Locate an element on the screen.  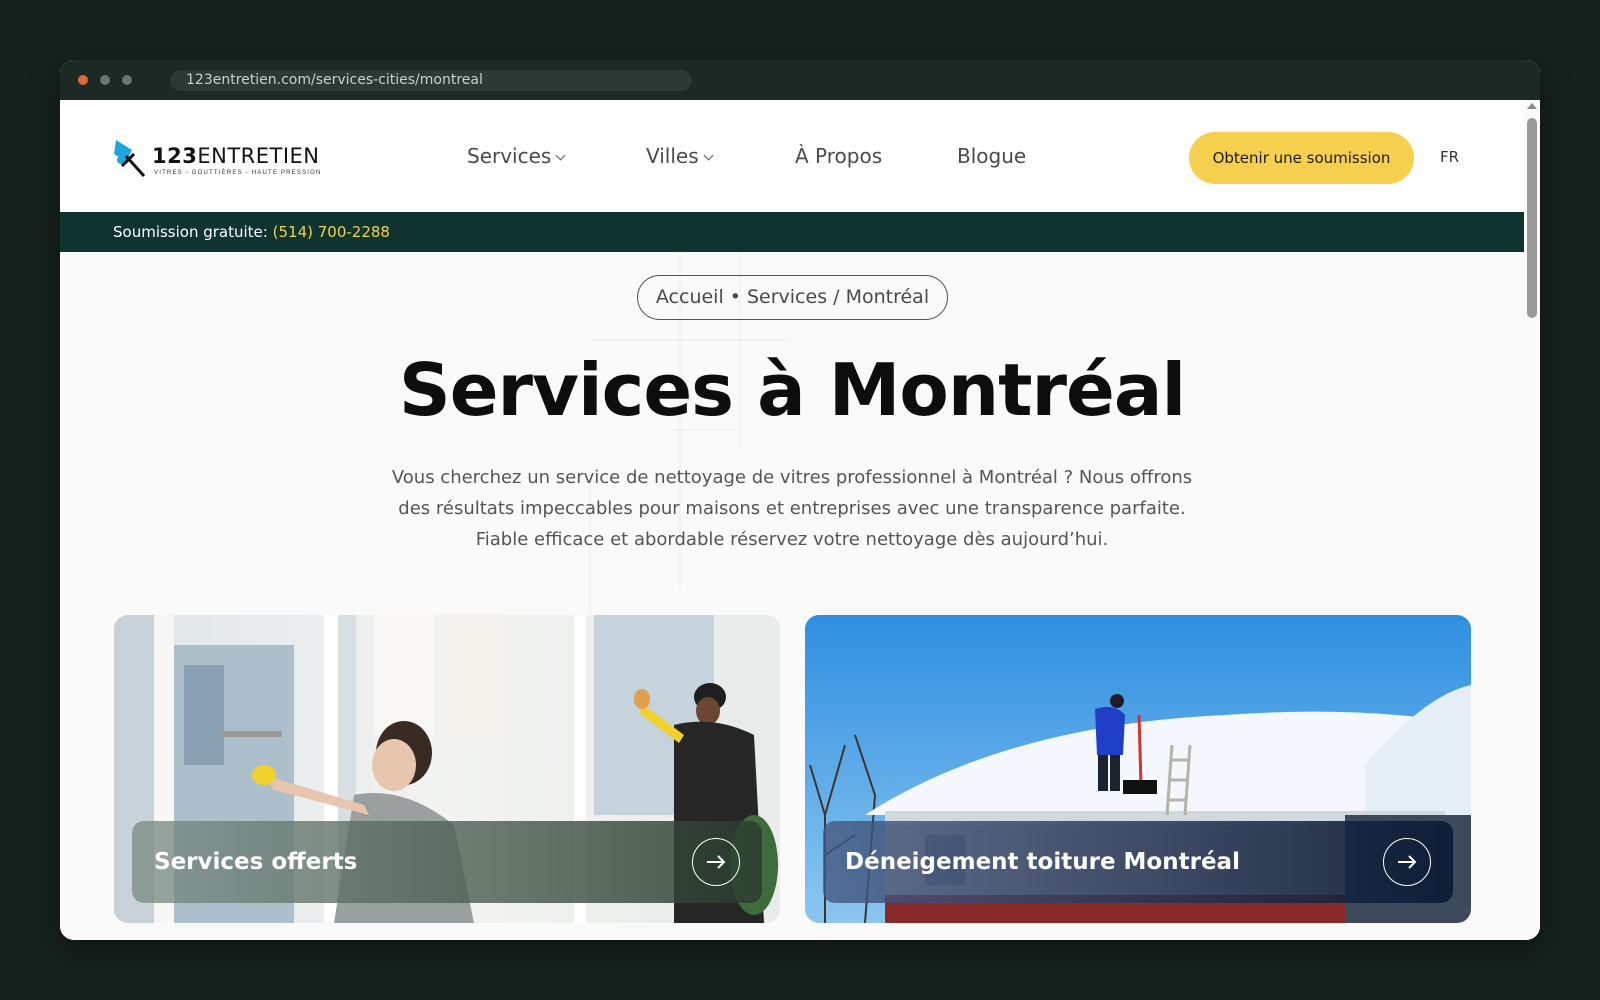
breadcrumb-home: Accueil is located at coordinates (690, 297).